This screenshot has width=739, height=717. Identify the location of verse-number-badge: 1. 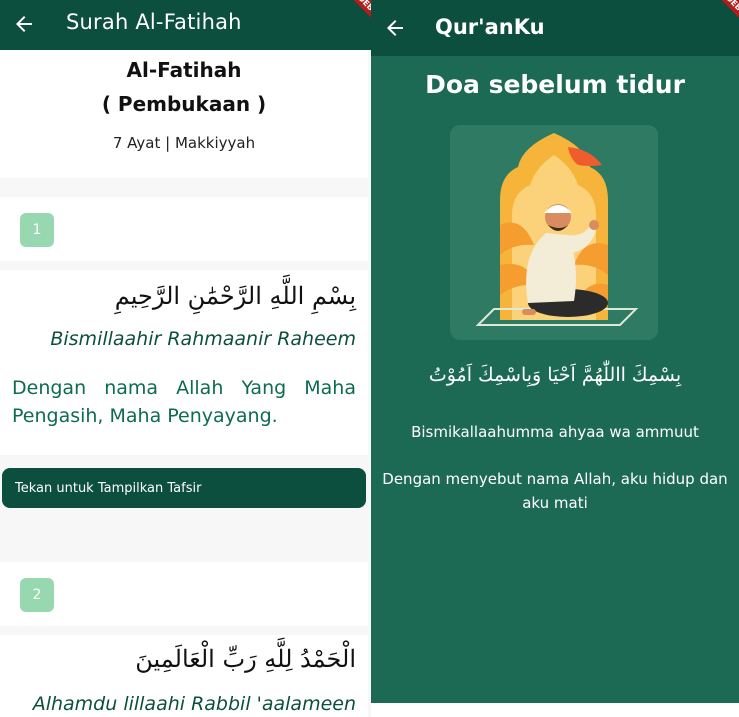
(37, 230).